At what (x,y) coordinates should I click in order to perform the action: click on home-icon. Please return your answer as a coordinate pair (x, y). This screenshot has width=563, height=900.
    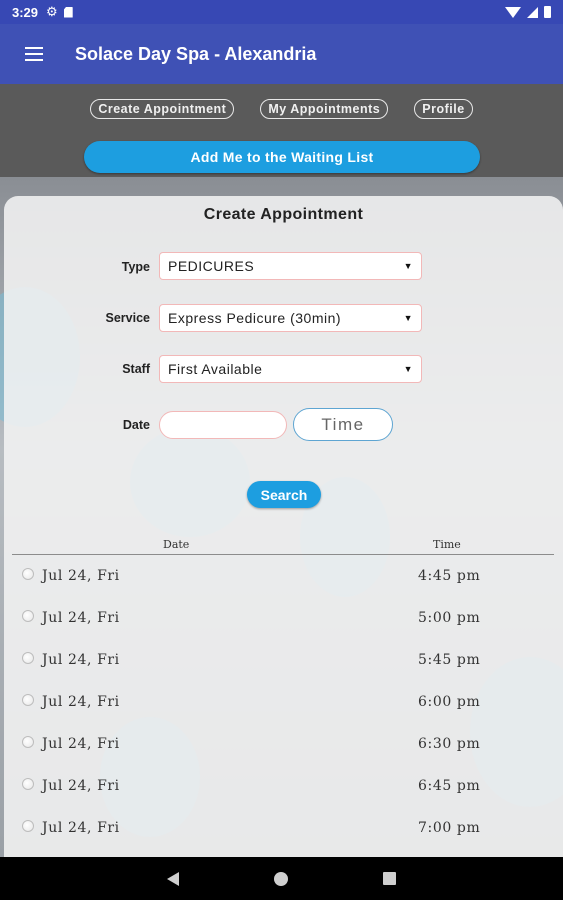
    Looking at the image, I should click on (281, 878).